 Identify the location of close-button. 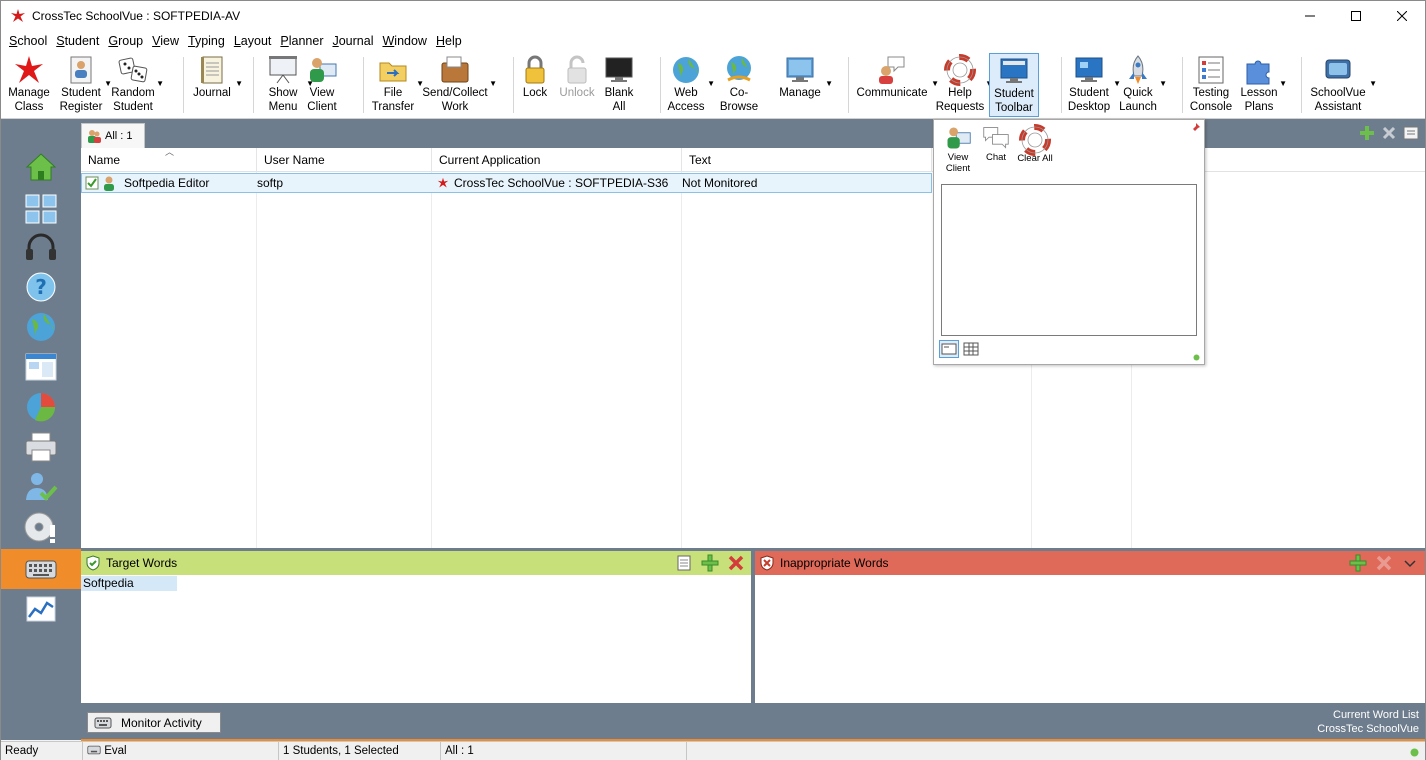
(1402, 16).